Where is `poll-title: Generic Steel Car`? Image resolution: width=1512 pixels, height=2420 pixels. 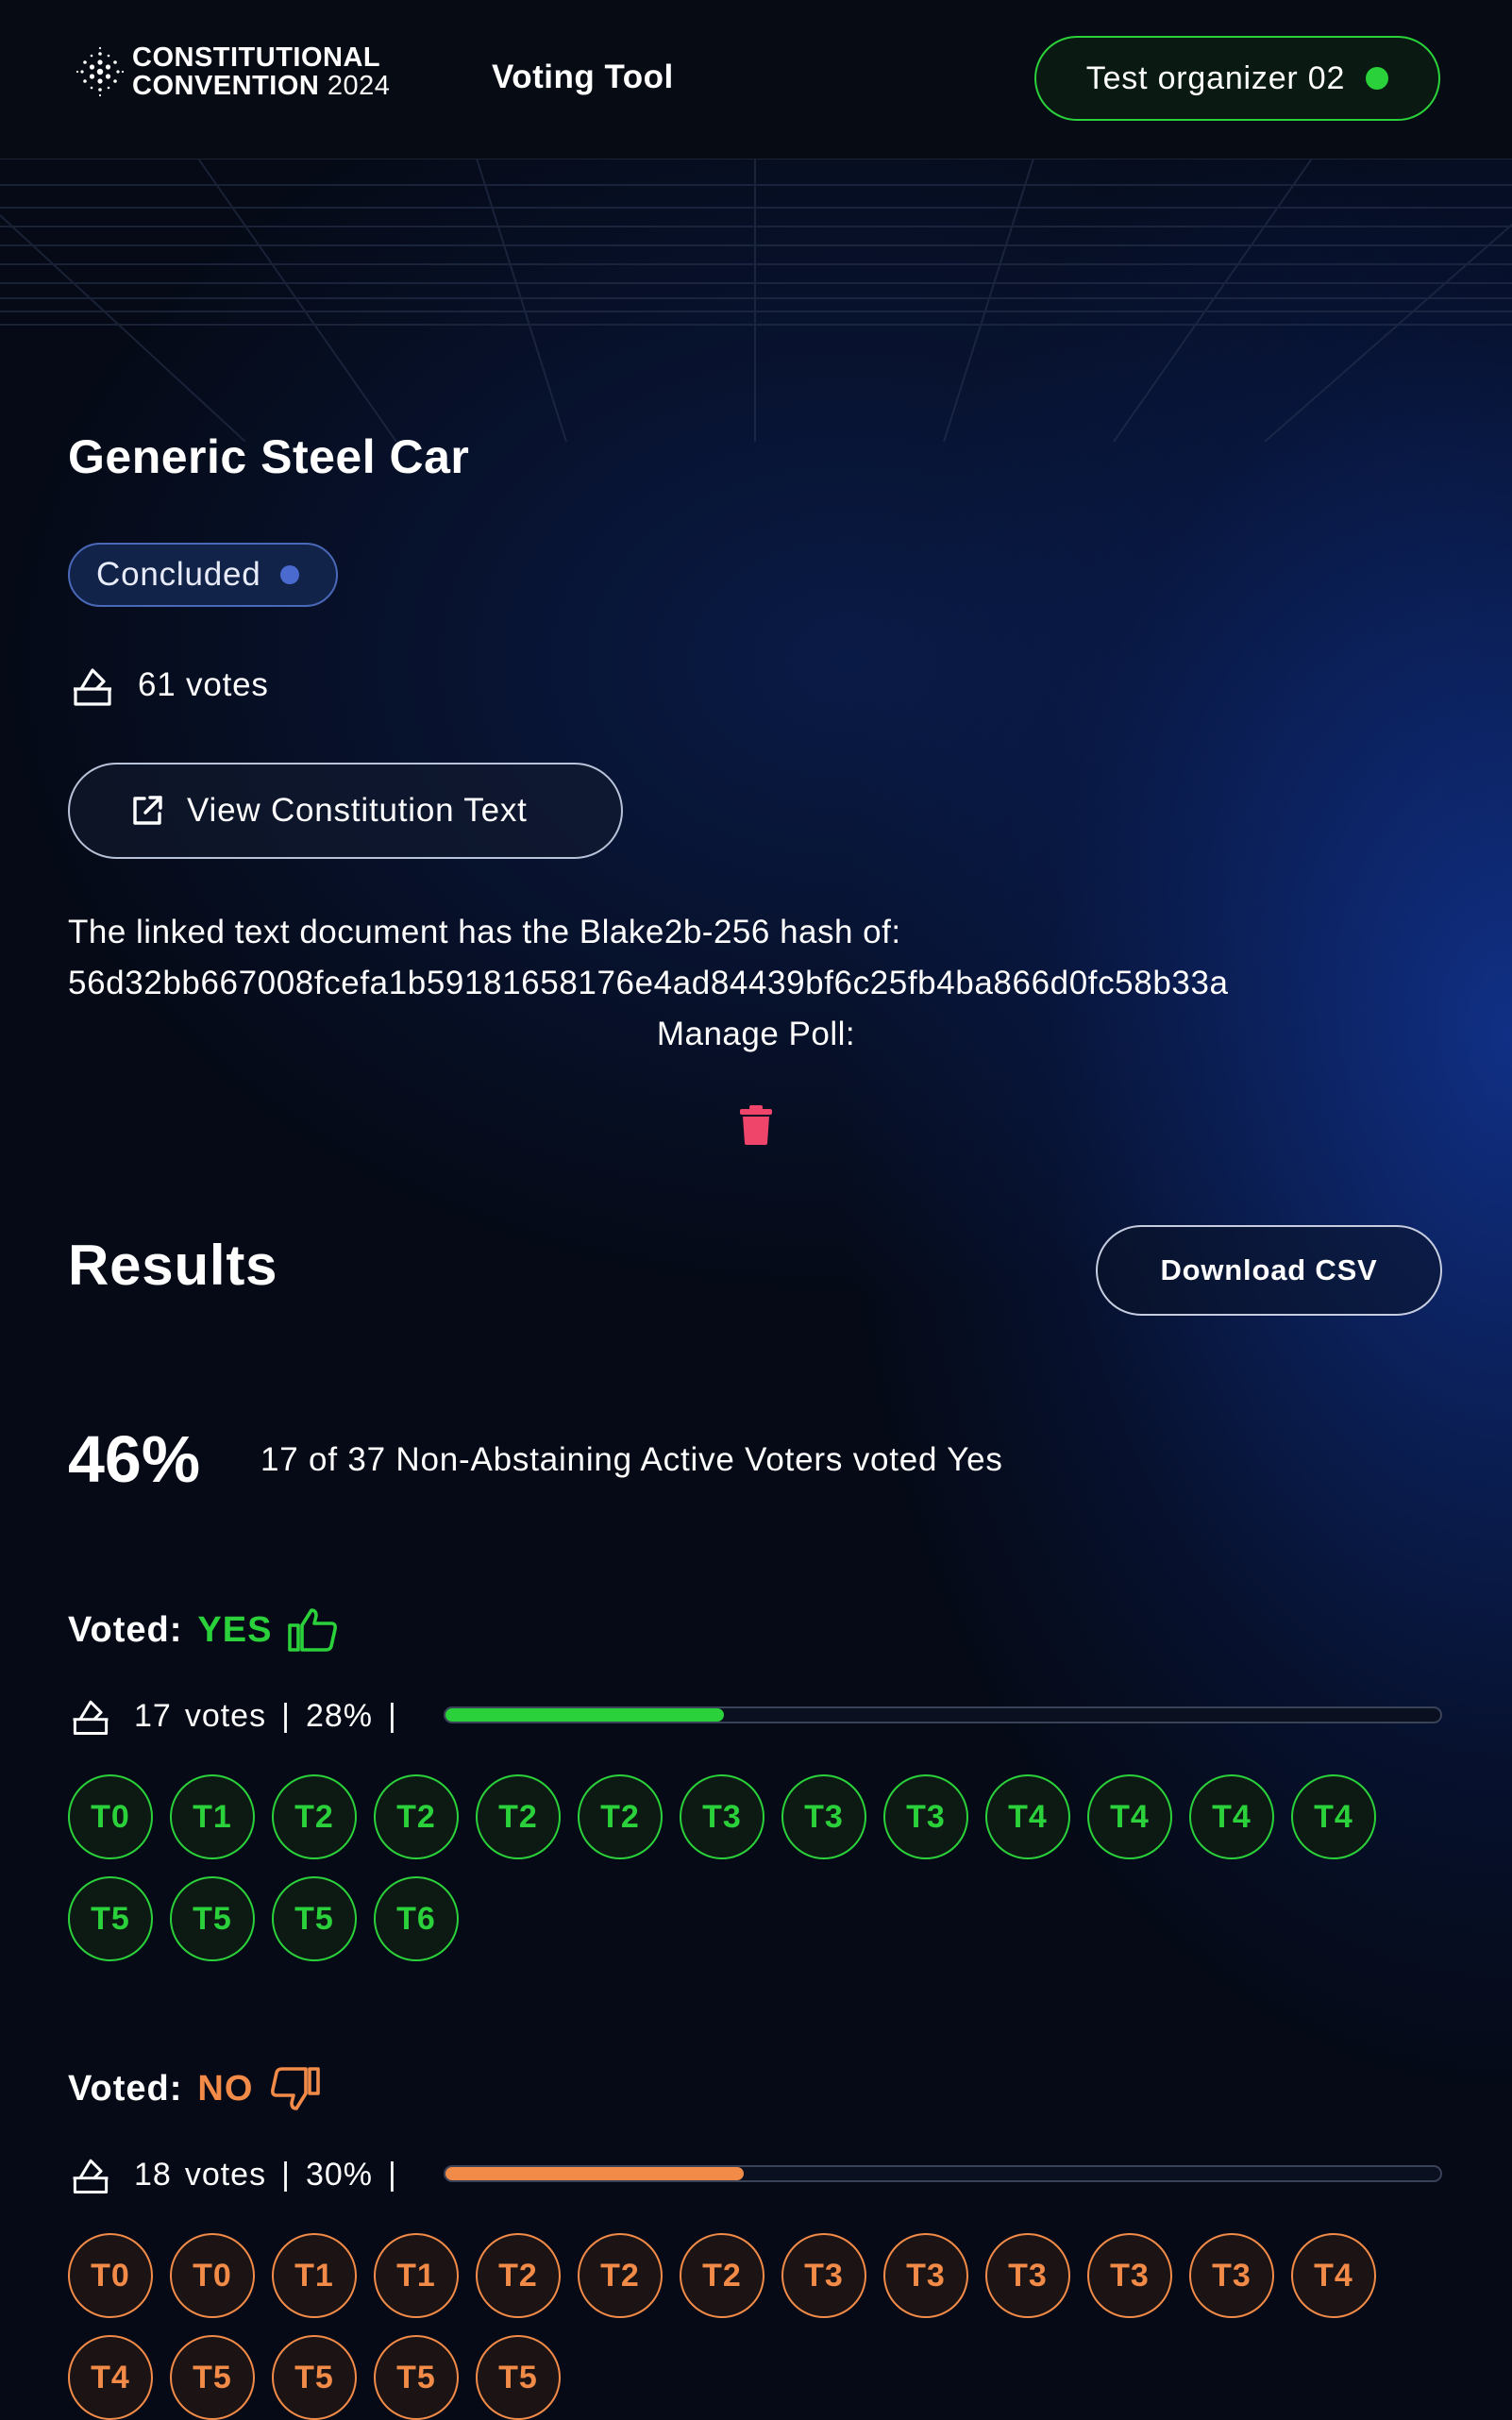
poll-title: Generic Steel Car is located at coordinates (269, 456).